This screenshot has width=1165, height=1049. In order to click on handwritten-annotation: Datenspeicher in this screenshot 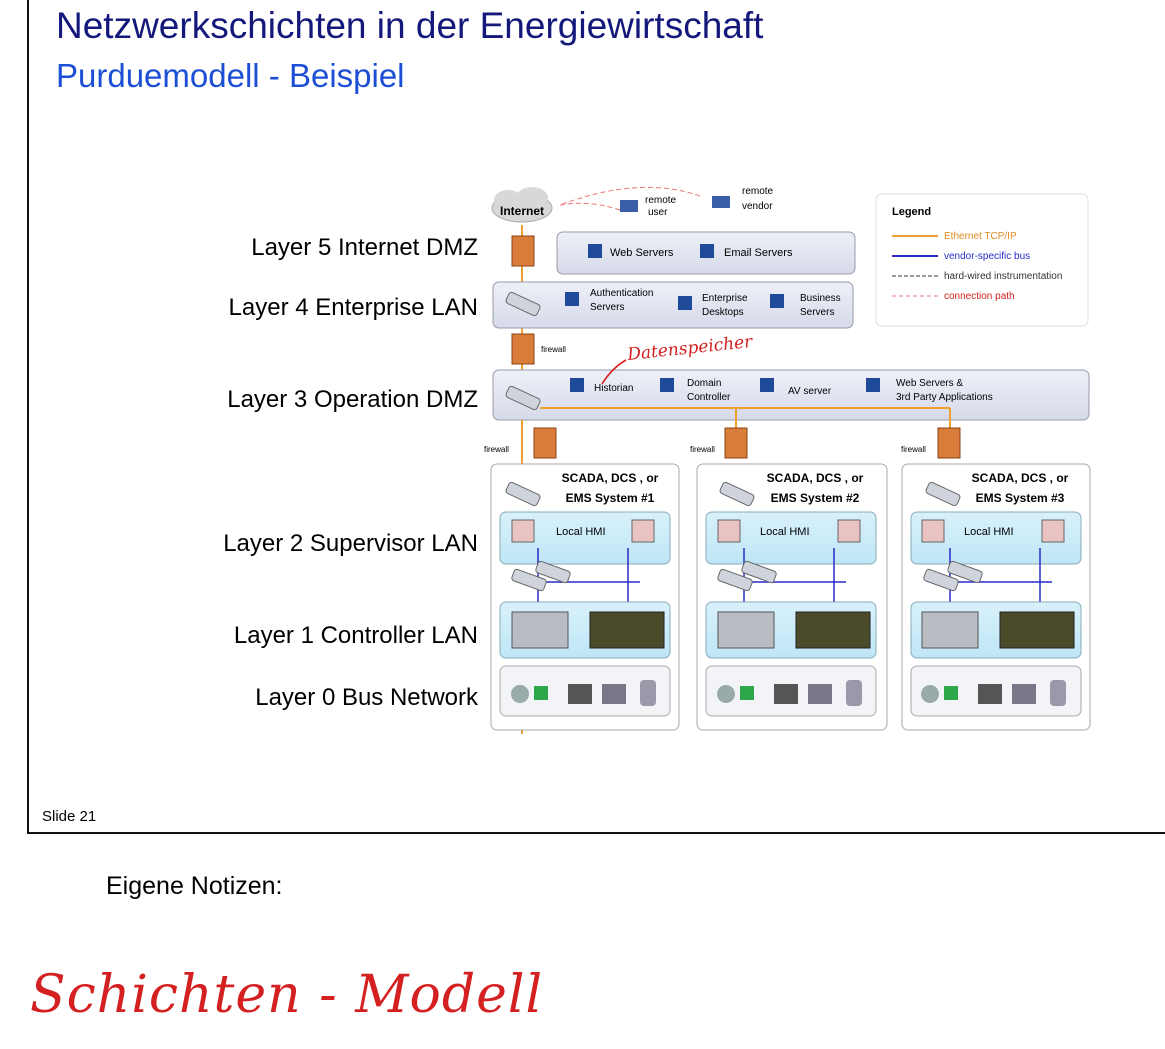, I will do `click(689, 348)`.